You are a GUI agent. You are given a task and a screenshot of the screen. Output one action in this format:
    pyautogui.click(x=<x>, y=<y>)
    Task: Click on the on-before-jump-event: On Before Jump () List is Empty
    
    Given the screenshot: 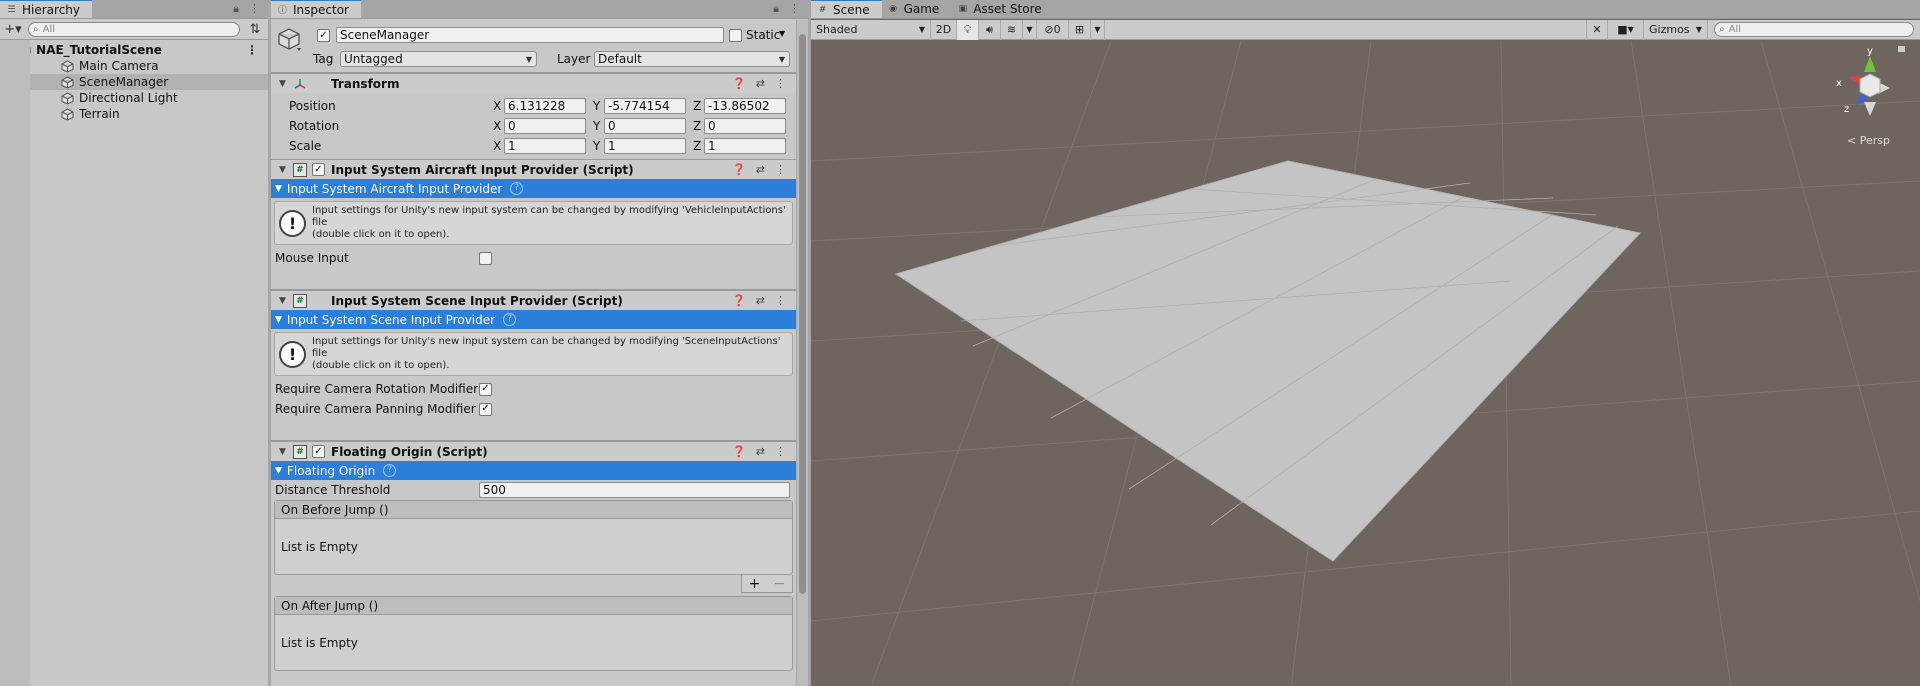 What is the action you would take?
    pyautogui.click(x=533, y=537)
    